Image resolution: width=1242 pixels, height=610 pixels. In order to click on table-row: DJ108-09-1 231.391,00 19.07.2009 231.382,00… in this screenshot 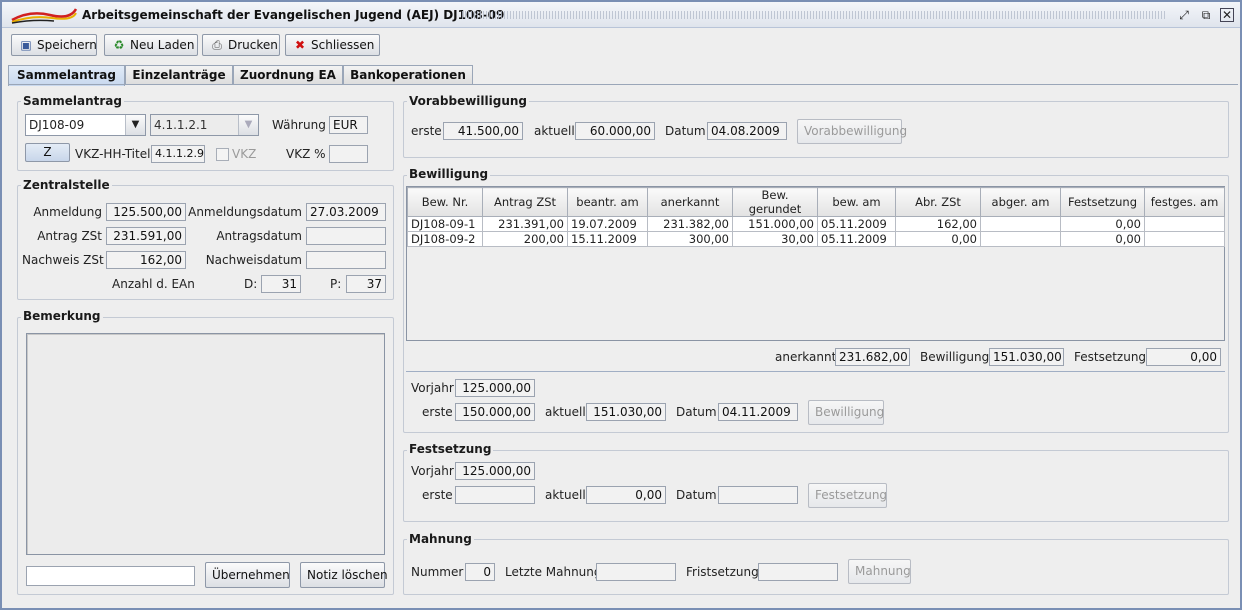, I will do `click(816, 224)`.